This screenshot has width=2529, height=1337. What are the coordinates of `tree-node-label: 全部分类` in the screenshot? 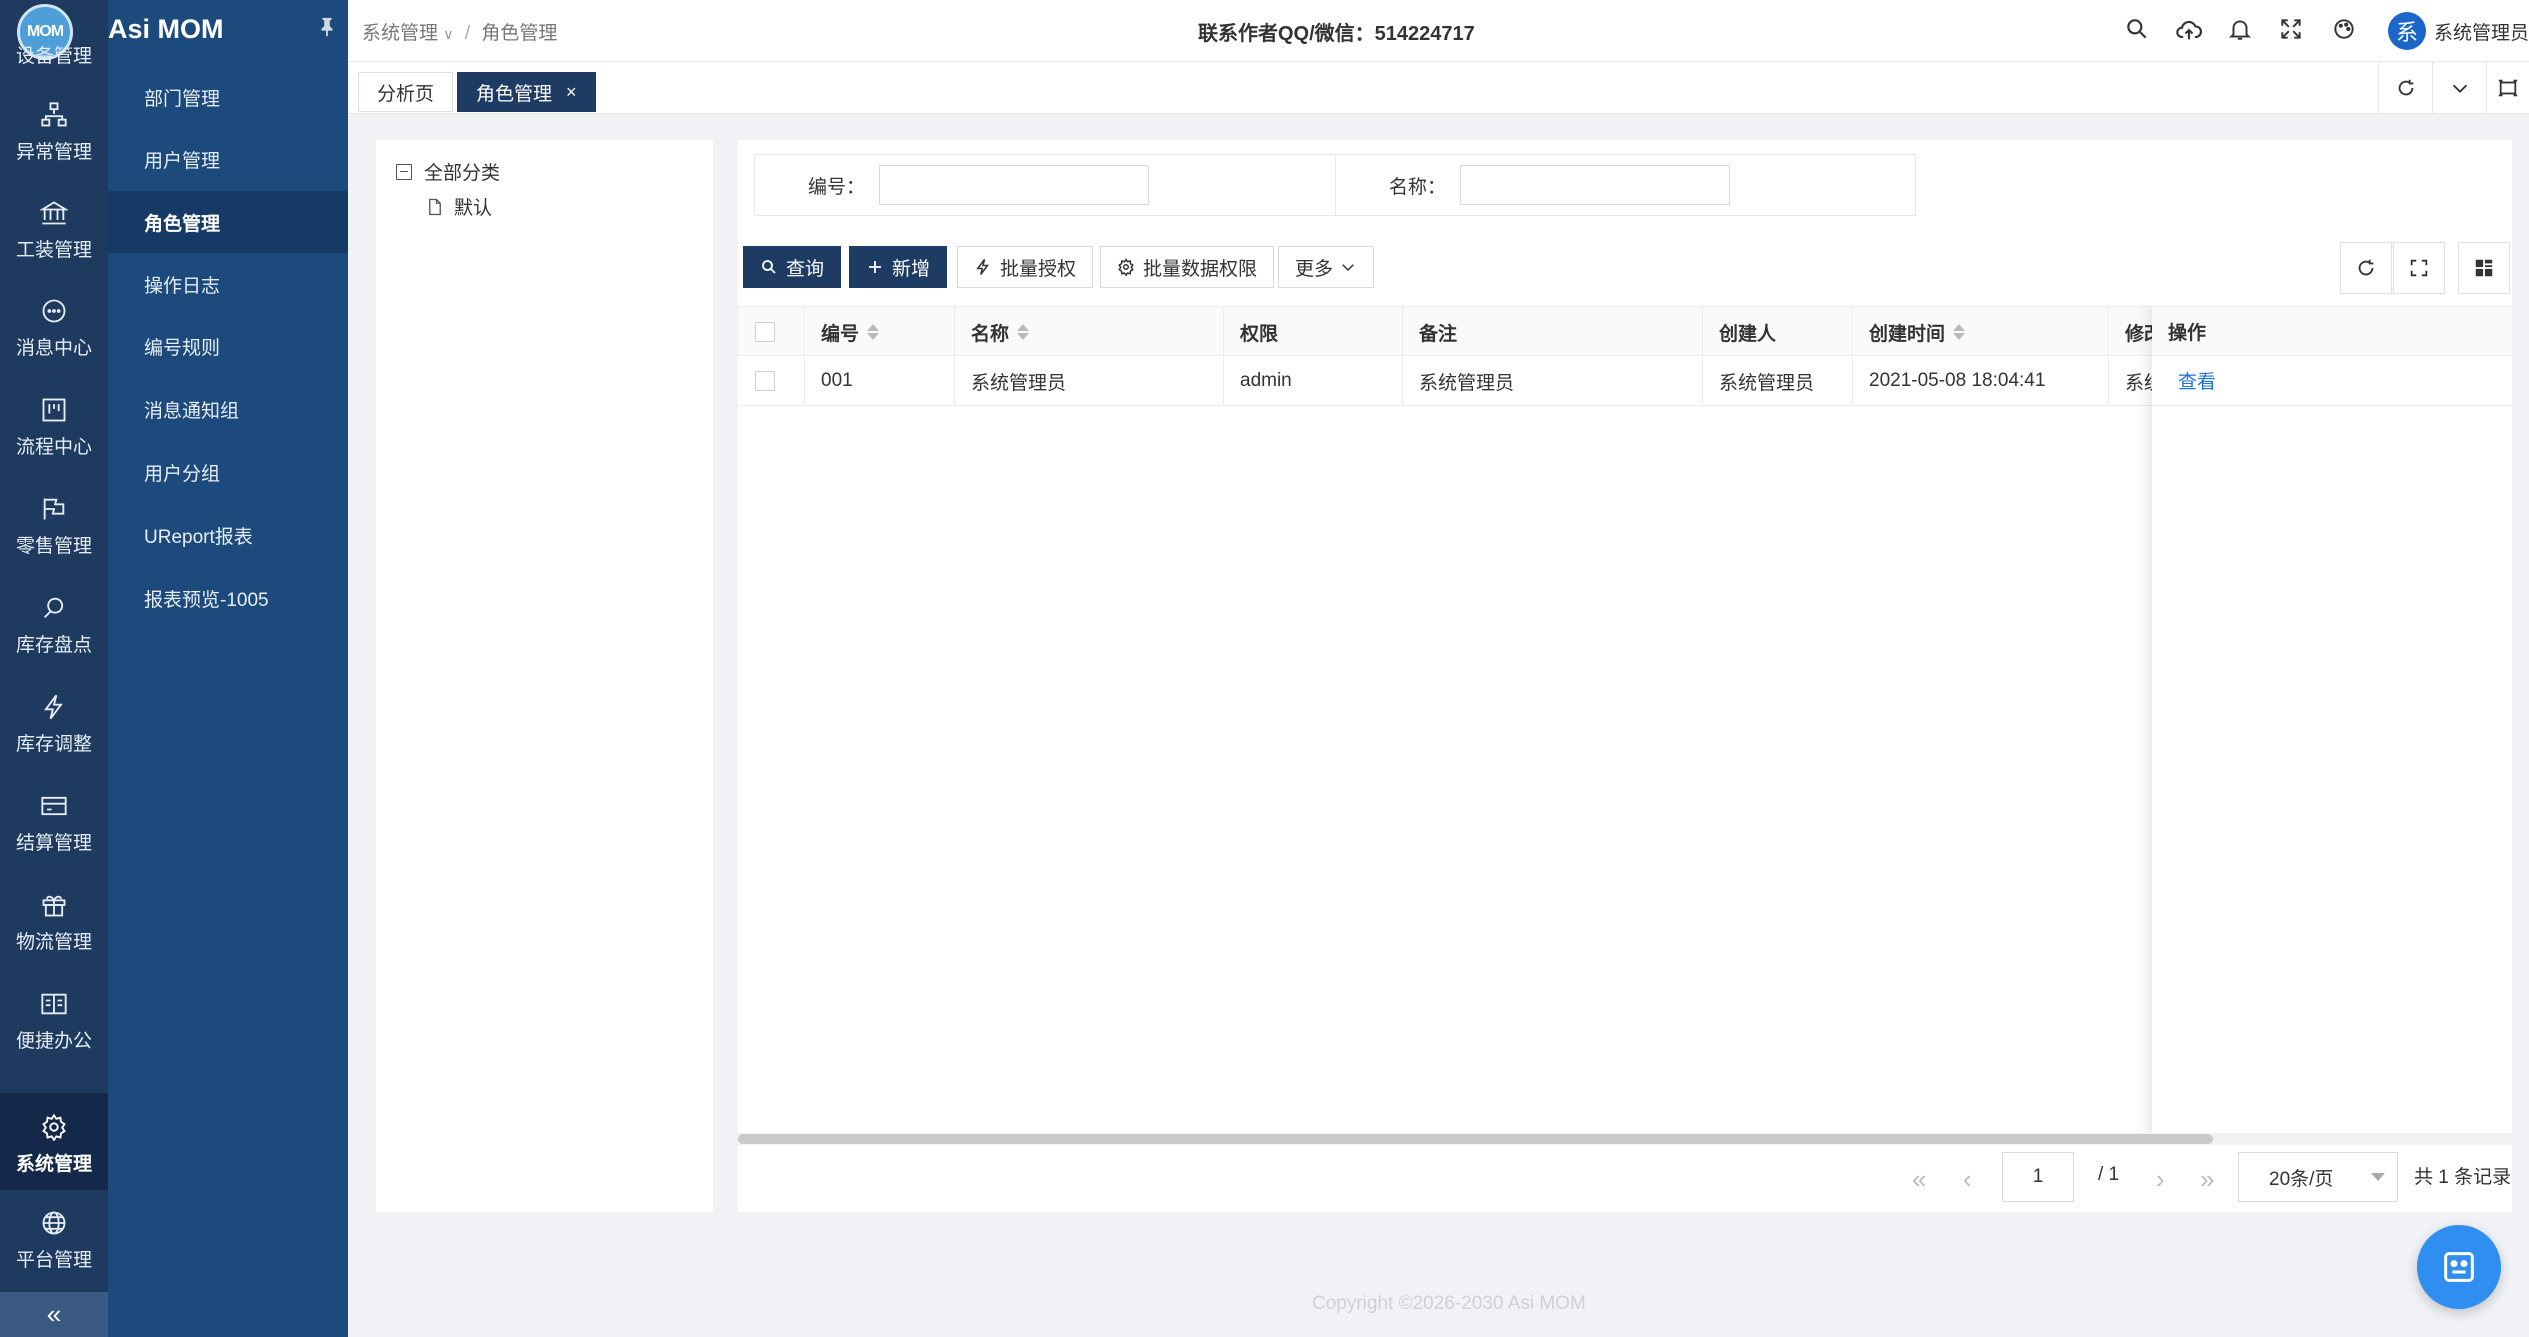 It's located at (462, 173).